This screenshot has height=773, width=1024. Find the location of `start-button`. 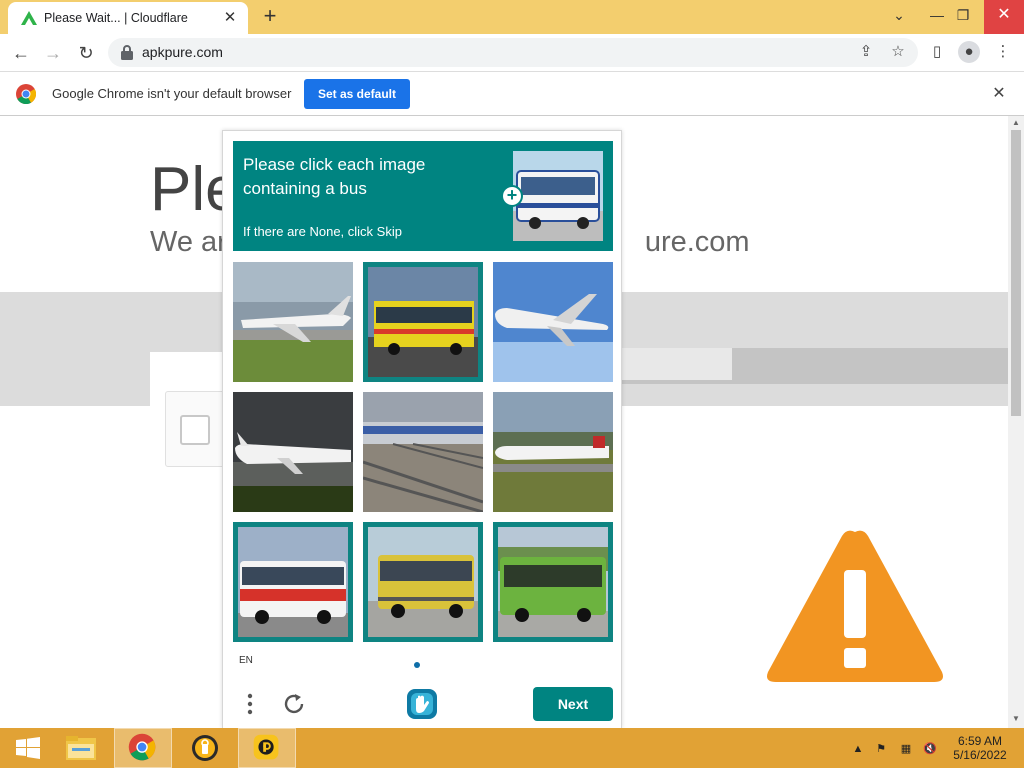

start-button is located at coordinates (29, 748).